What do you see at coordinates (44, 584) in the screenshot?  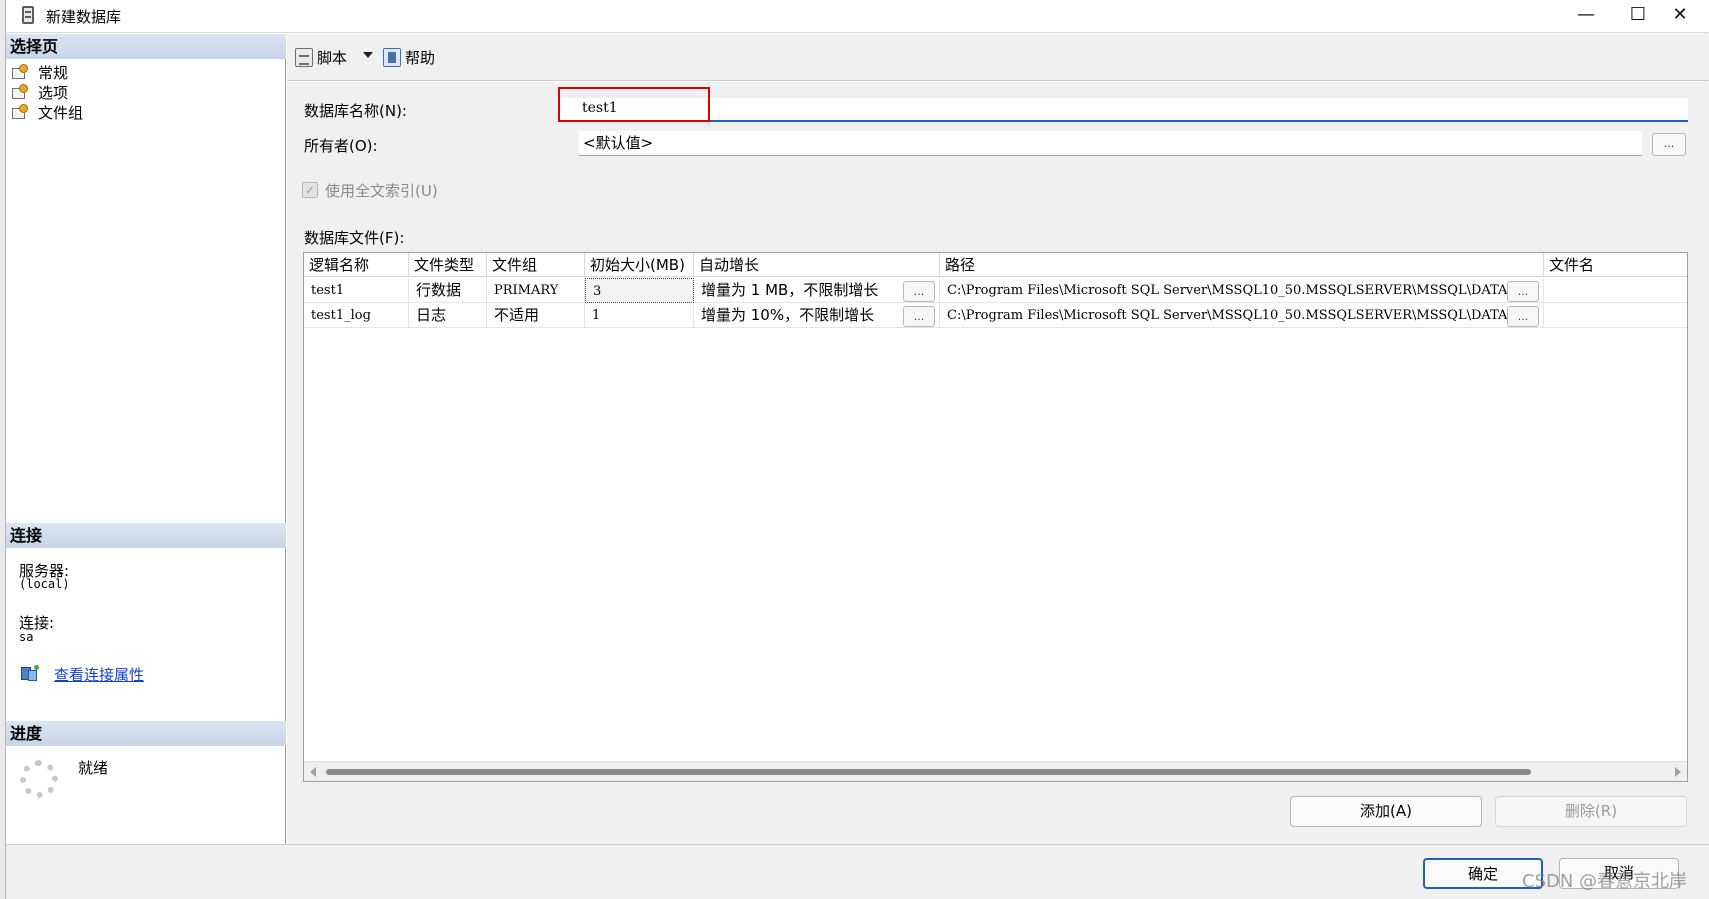 I see `server-value: (local)` at bounding box center [44, 584].